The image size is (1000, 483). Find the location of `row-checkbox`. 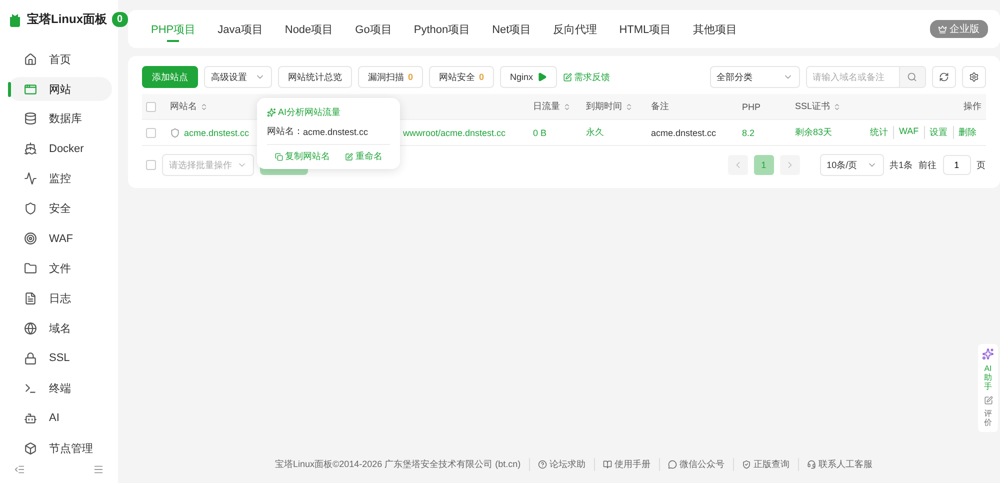

row-checkbox is located at coordinates (151, 133).